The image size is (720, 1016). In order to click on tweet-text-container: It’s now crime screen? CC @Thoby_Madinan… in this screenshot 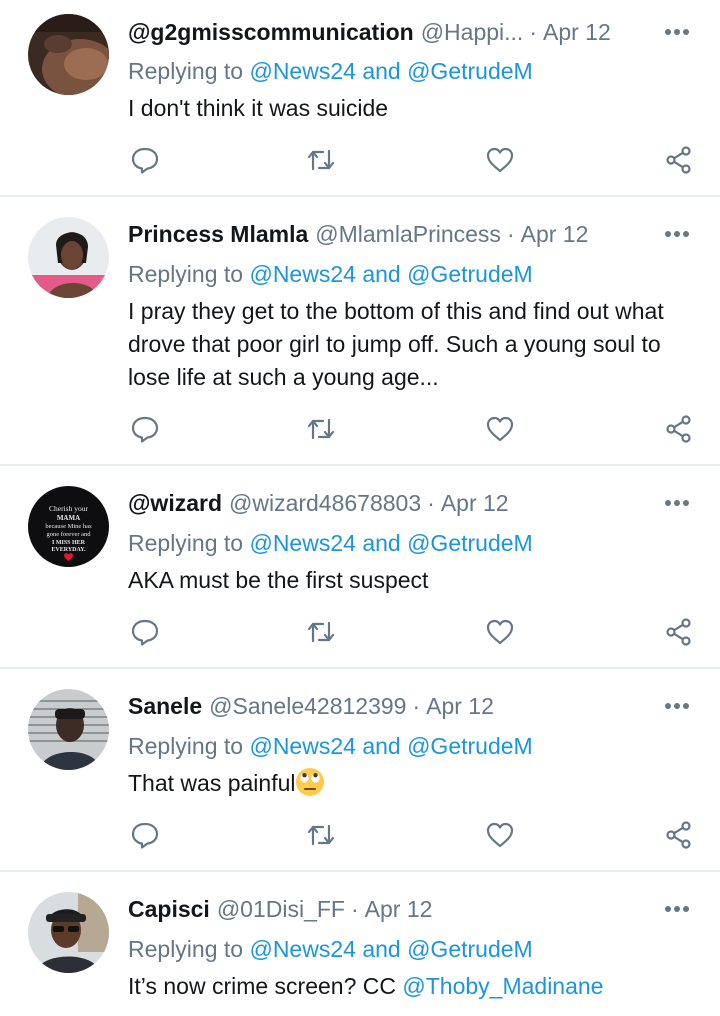, I will do `click(413, 986)`.